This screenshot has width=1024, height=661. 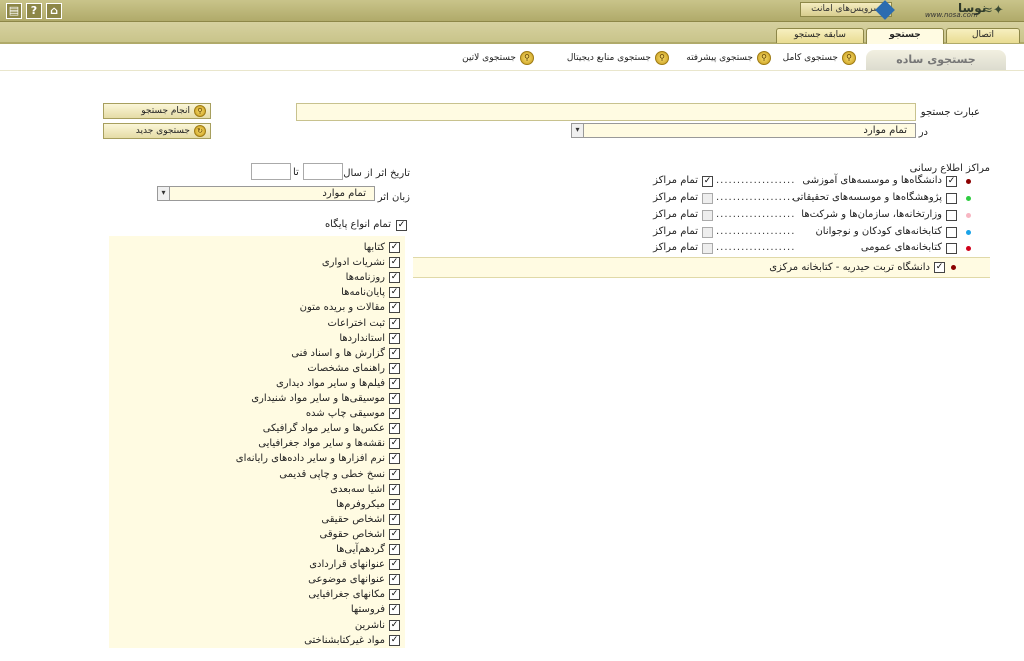 I want to click on subtab-label: جستجوی لاتین, so click(x=489, y=58).